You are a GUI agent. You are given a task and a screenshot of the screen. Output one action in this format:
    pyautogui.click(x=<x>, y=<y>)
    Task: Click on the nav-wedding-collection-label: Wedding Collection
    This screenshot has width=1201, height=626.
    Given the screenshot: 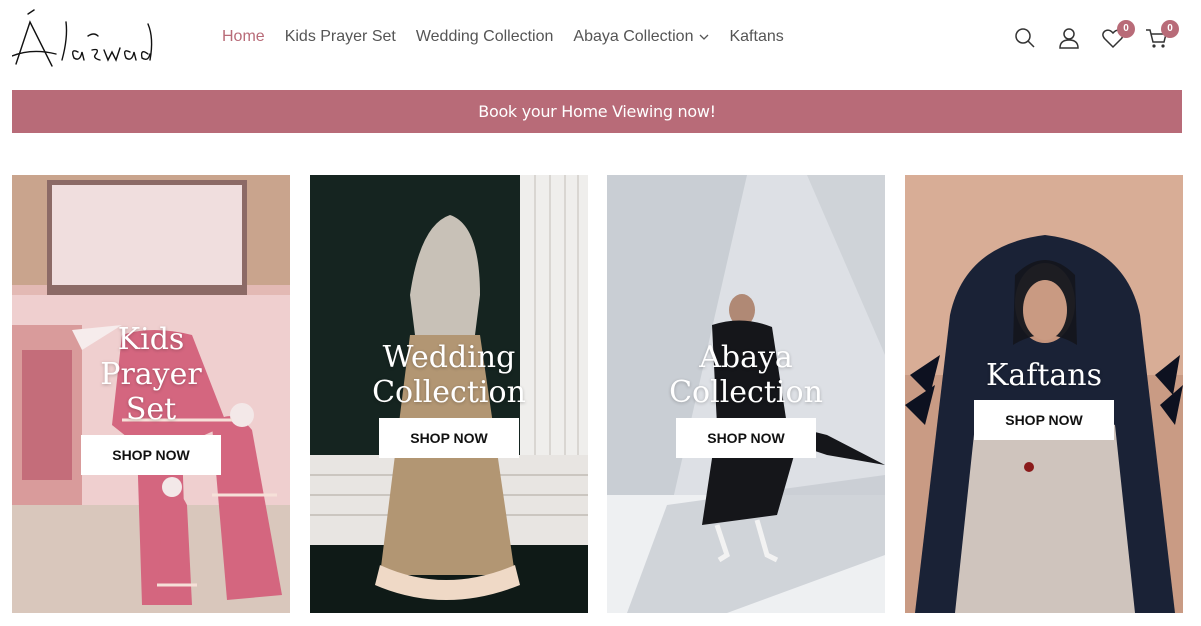 What is the action you would take?
    pyautogui.click(x=484, y=36)
    